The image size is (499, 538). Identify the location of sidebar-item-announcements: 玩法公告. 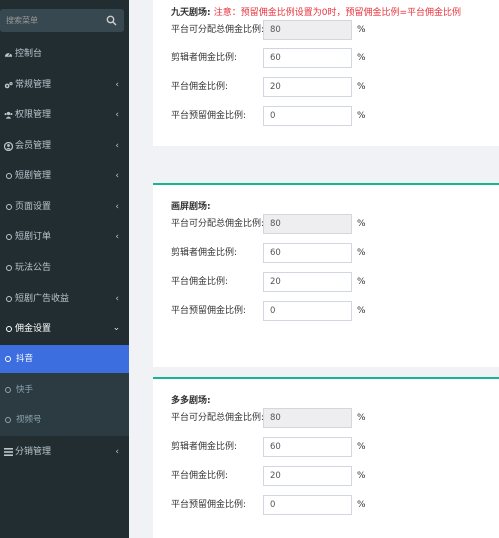
(64, 268).